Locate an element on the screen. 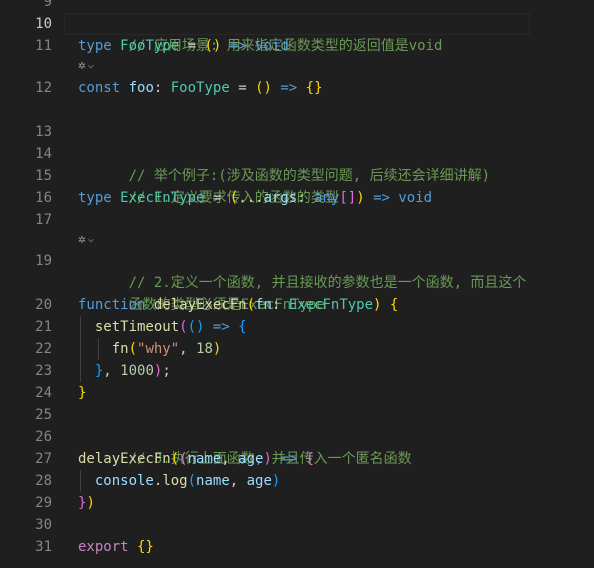  line-number: 13 is located at coordinates (43, 132).